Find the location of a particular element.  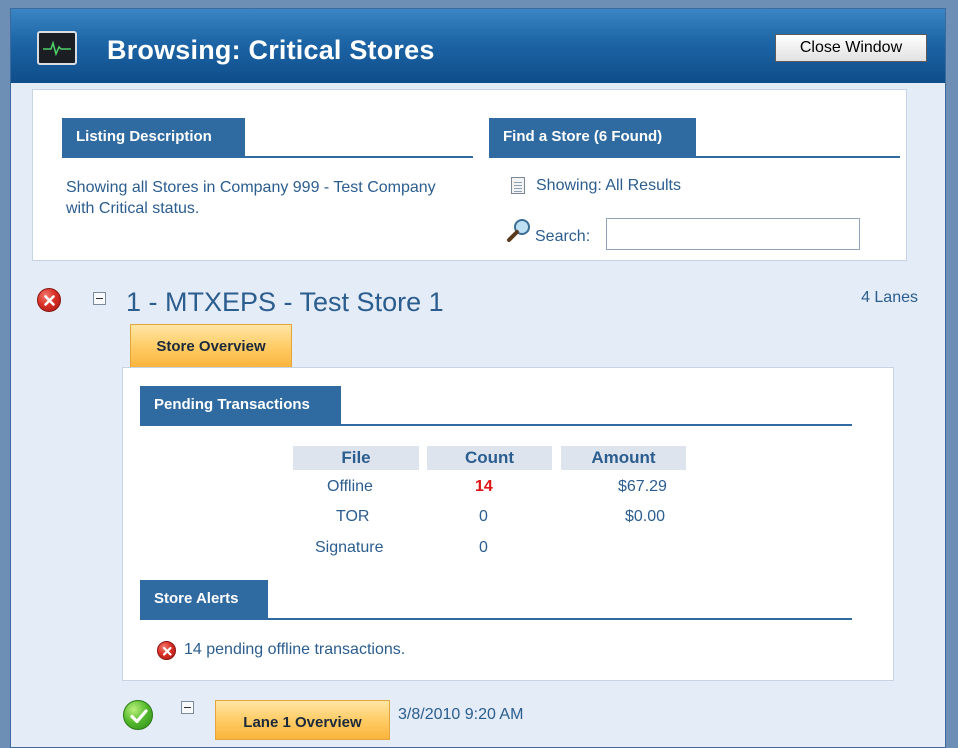

row-offline-amount: $67.29 is located at coordinates (642, 486).